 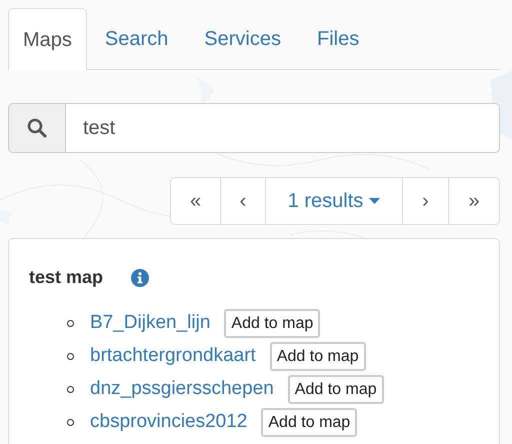 What do you see at coordinates (150, 323) in the screenshot?
I see `layer-link: B7_Dijken_lijn` at bounding box center [150, 323].